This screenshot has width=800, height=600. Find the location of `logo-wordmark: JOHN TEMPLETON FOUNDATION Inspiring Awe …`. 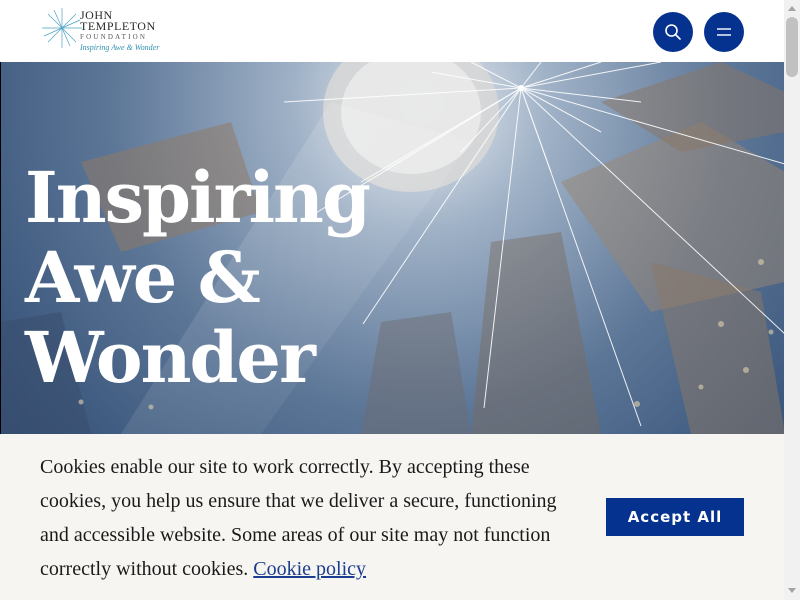

logo-wordmark: JOHN TEMPLETON FOUNDATION Inspiring Awe … is located at coordinates (120, 31).